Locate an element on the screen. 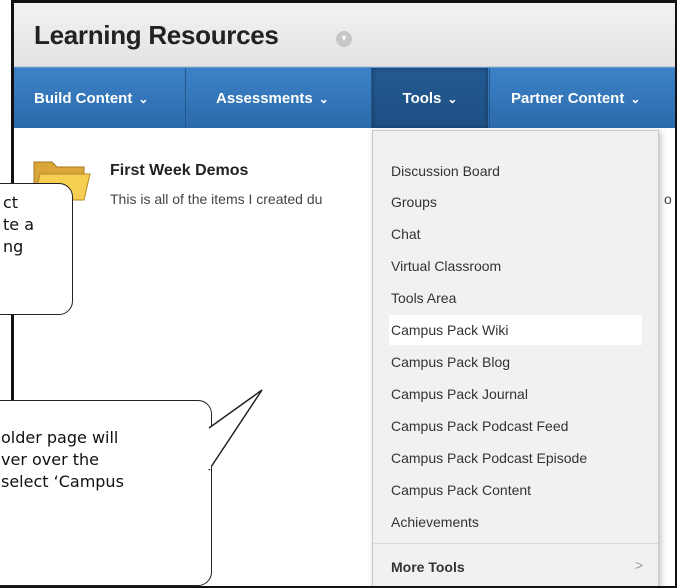 Image resolution: width=677 pixels, height=588 pixels. menu-item-more-tools: More Tools is located at coordinates (428, 567).